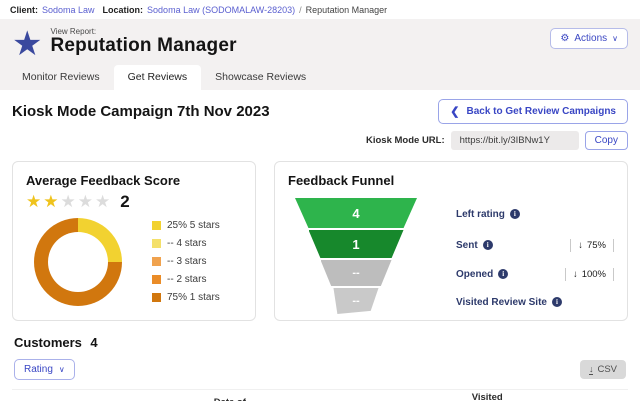 This screenshot has width=640, height=401. I want to click on star-rating: ★ ★ ★ ★ ★, so click(68, 202).